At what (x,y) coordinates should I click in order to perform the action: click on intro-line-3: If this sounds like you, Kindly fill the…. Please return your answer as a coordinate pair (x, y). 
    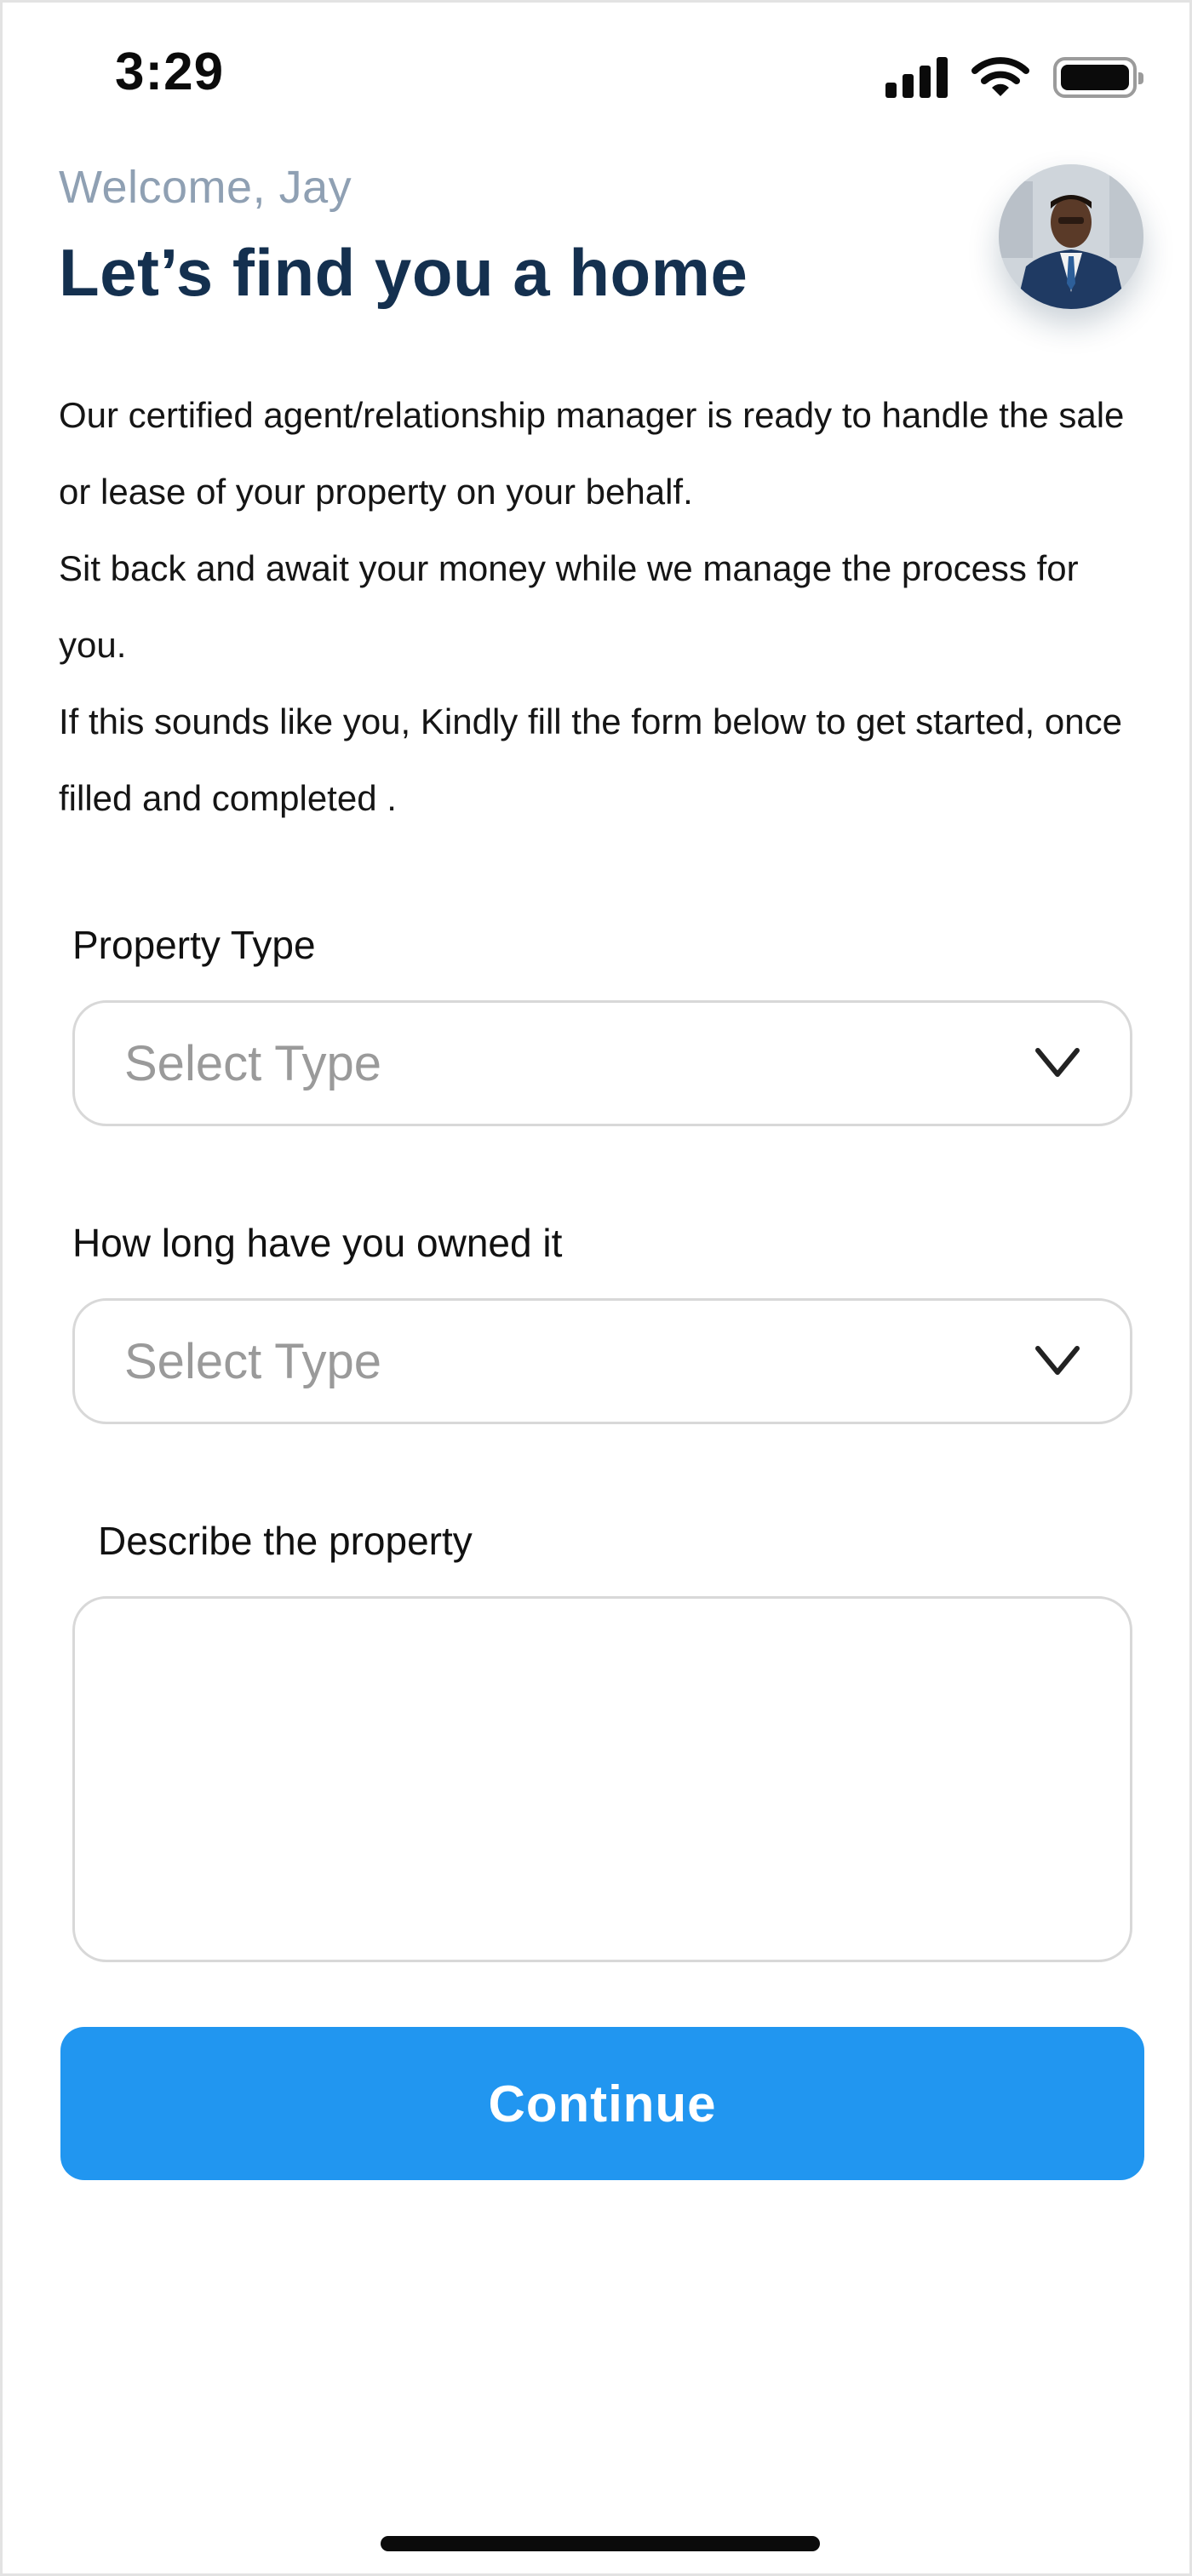
    Looking at the image, I should click on (590, 759).